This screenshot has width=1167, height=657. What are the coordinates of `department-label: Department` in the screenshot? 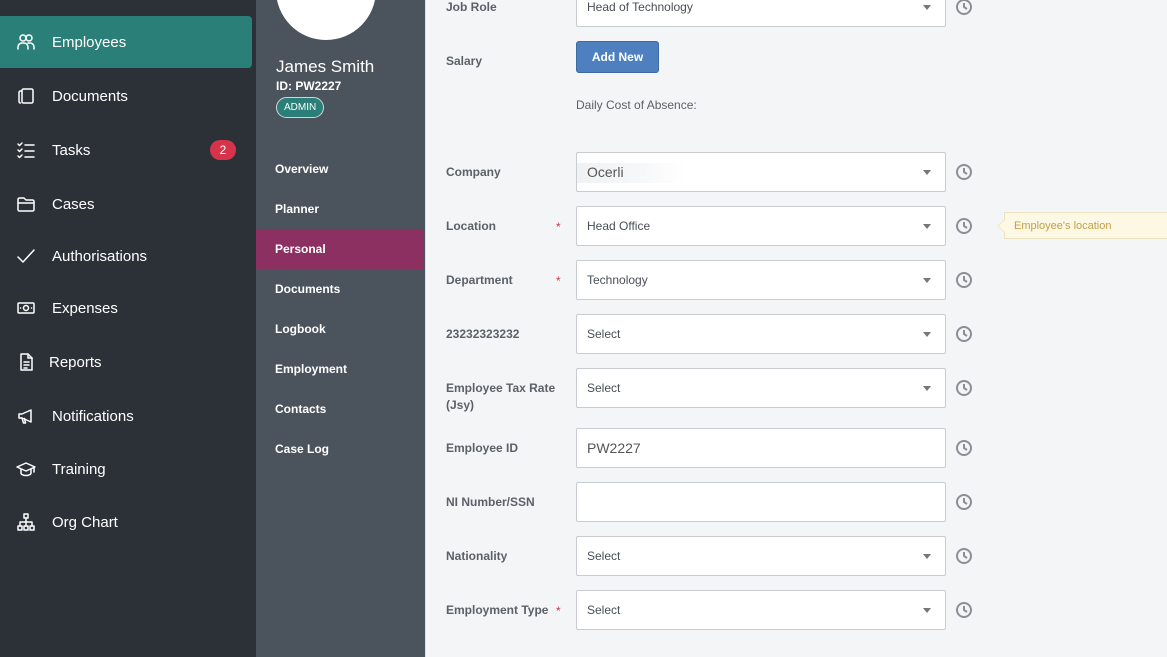 It's located at (479, 280).